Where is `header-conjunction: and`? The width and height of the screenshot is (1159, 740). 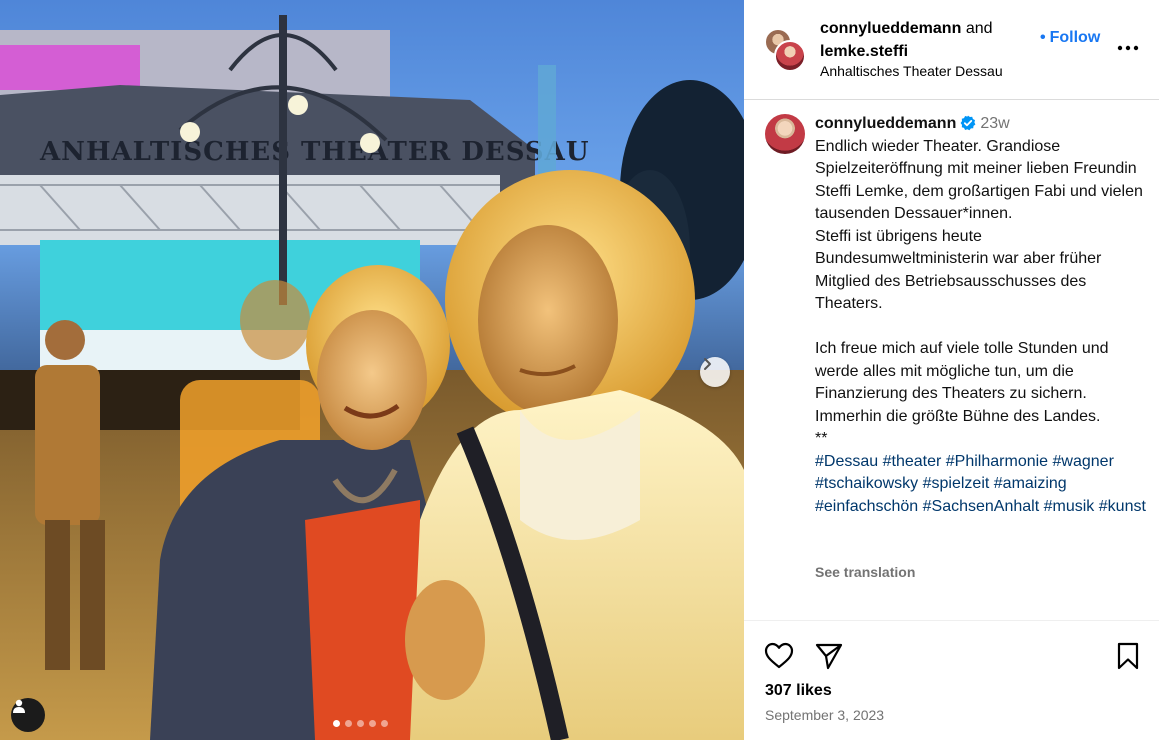
header-conjunction: and is located at coordinates (979, 28).